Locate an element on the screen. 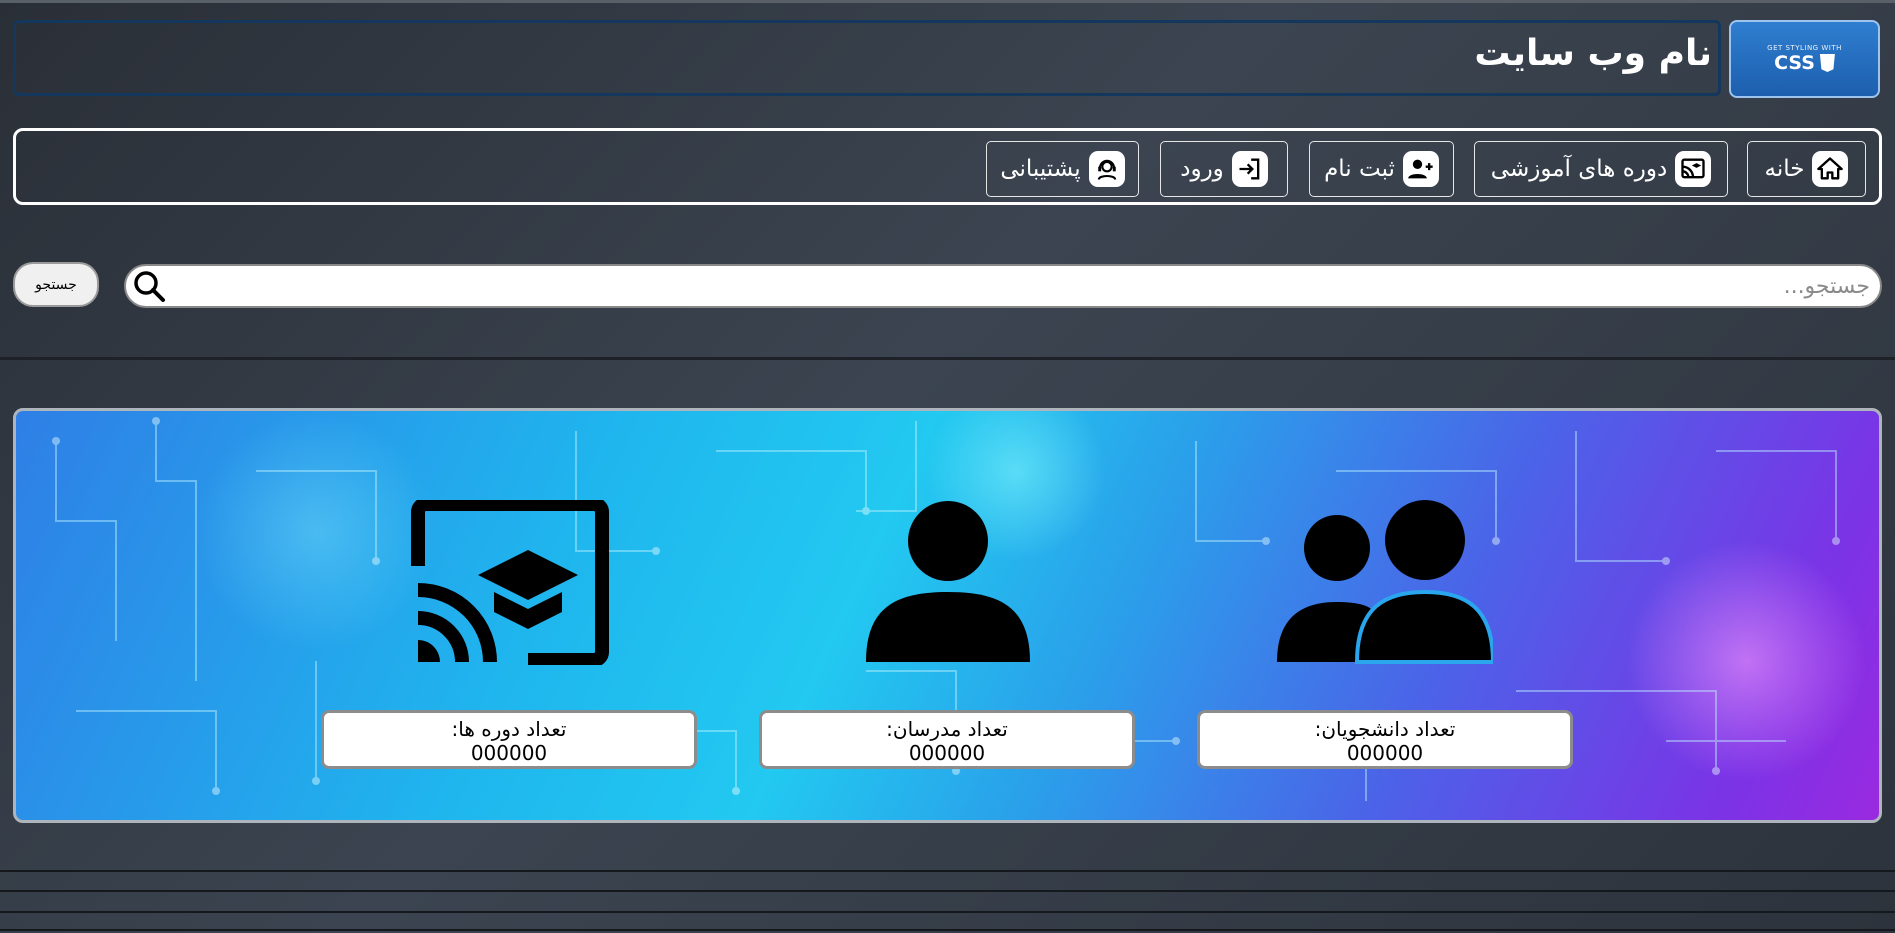  search-bar is located at coordinates (1003, 286).